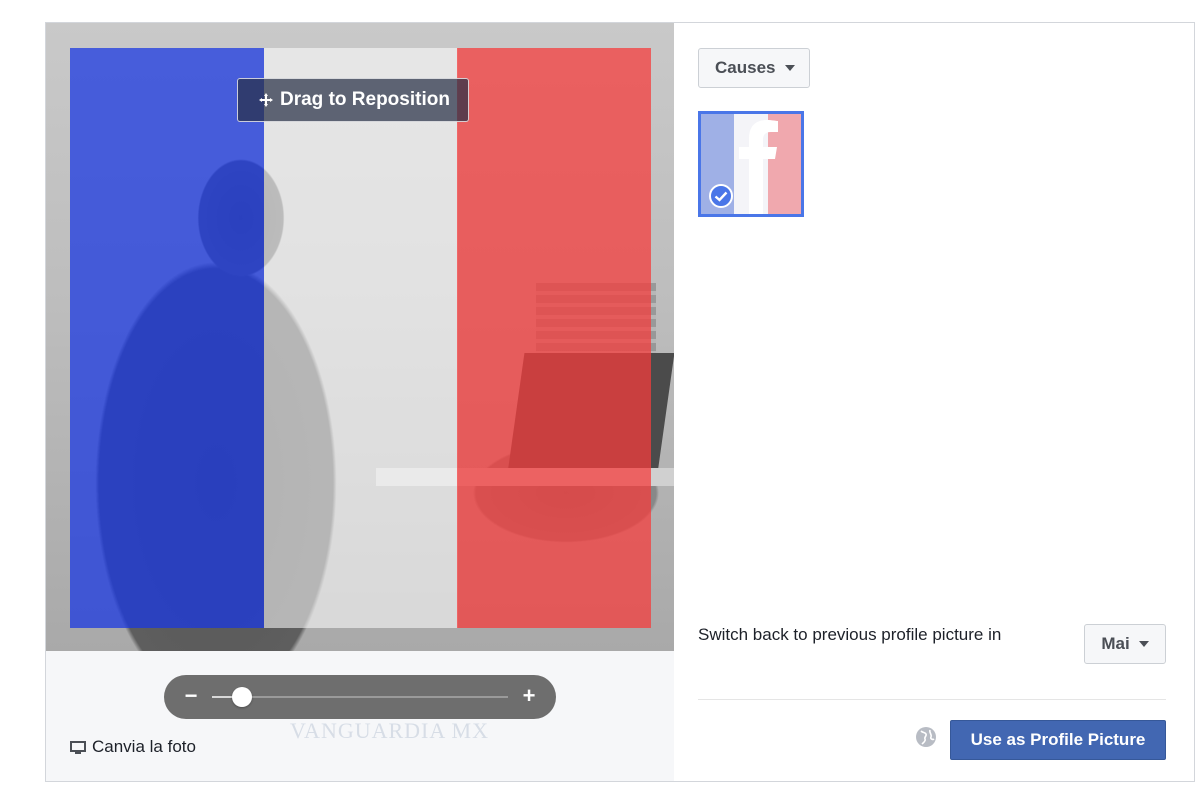 The image size is (1200, 800). What do you see at coordinates (365, 99) in the screenshot?
I see `drag-label: Drag to Reposition` at bounding box center [365, 99].